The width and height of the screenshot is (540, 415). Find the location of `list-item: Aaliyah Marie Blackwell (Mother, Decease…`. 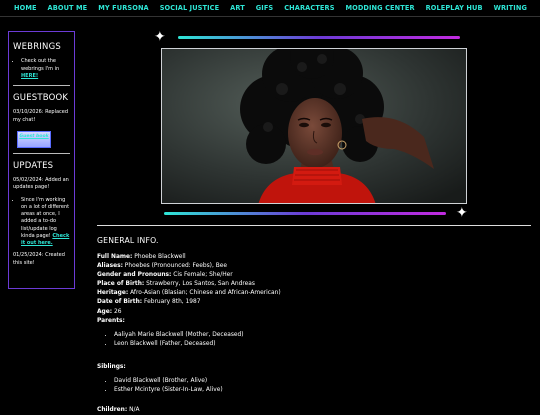

list-item: Aaliyah Marie Blackwell (Mother, Decease… is located at coordinates (320, 335).